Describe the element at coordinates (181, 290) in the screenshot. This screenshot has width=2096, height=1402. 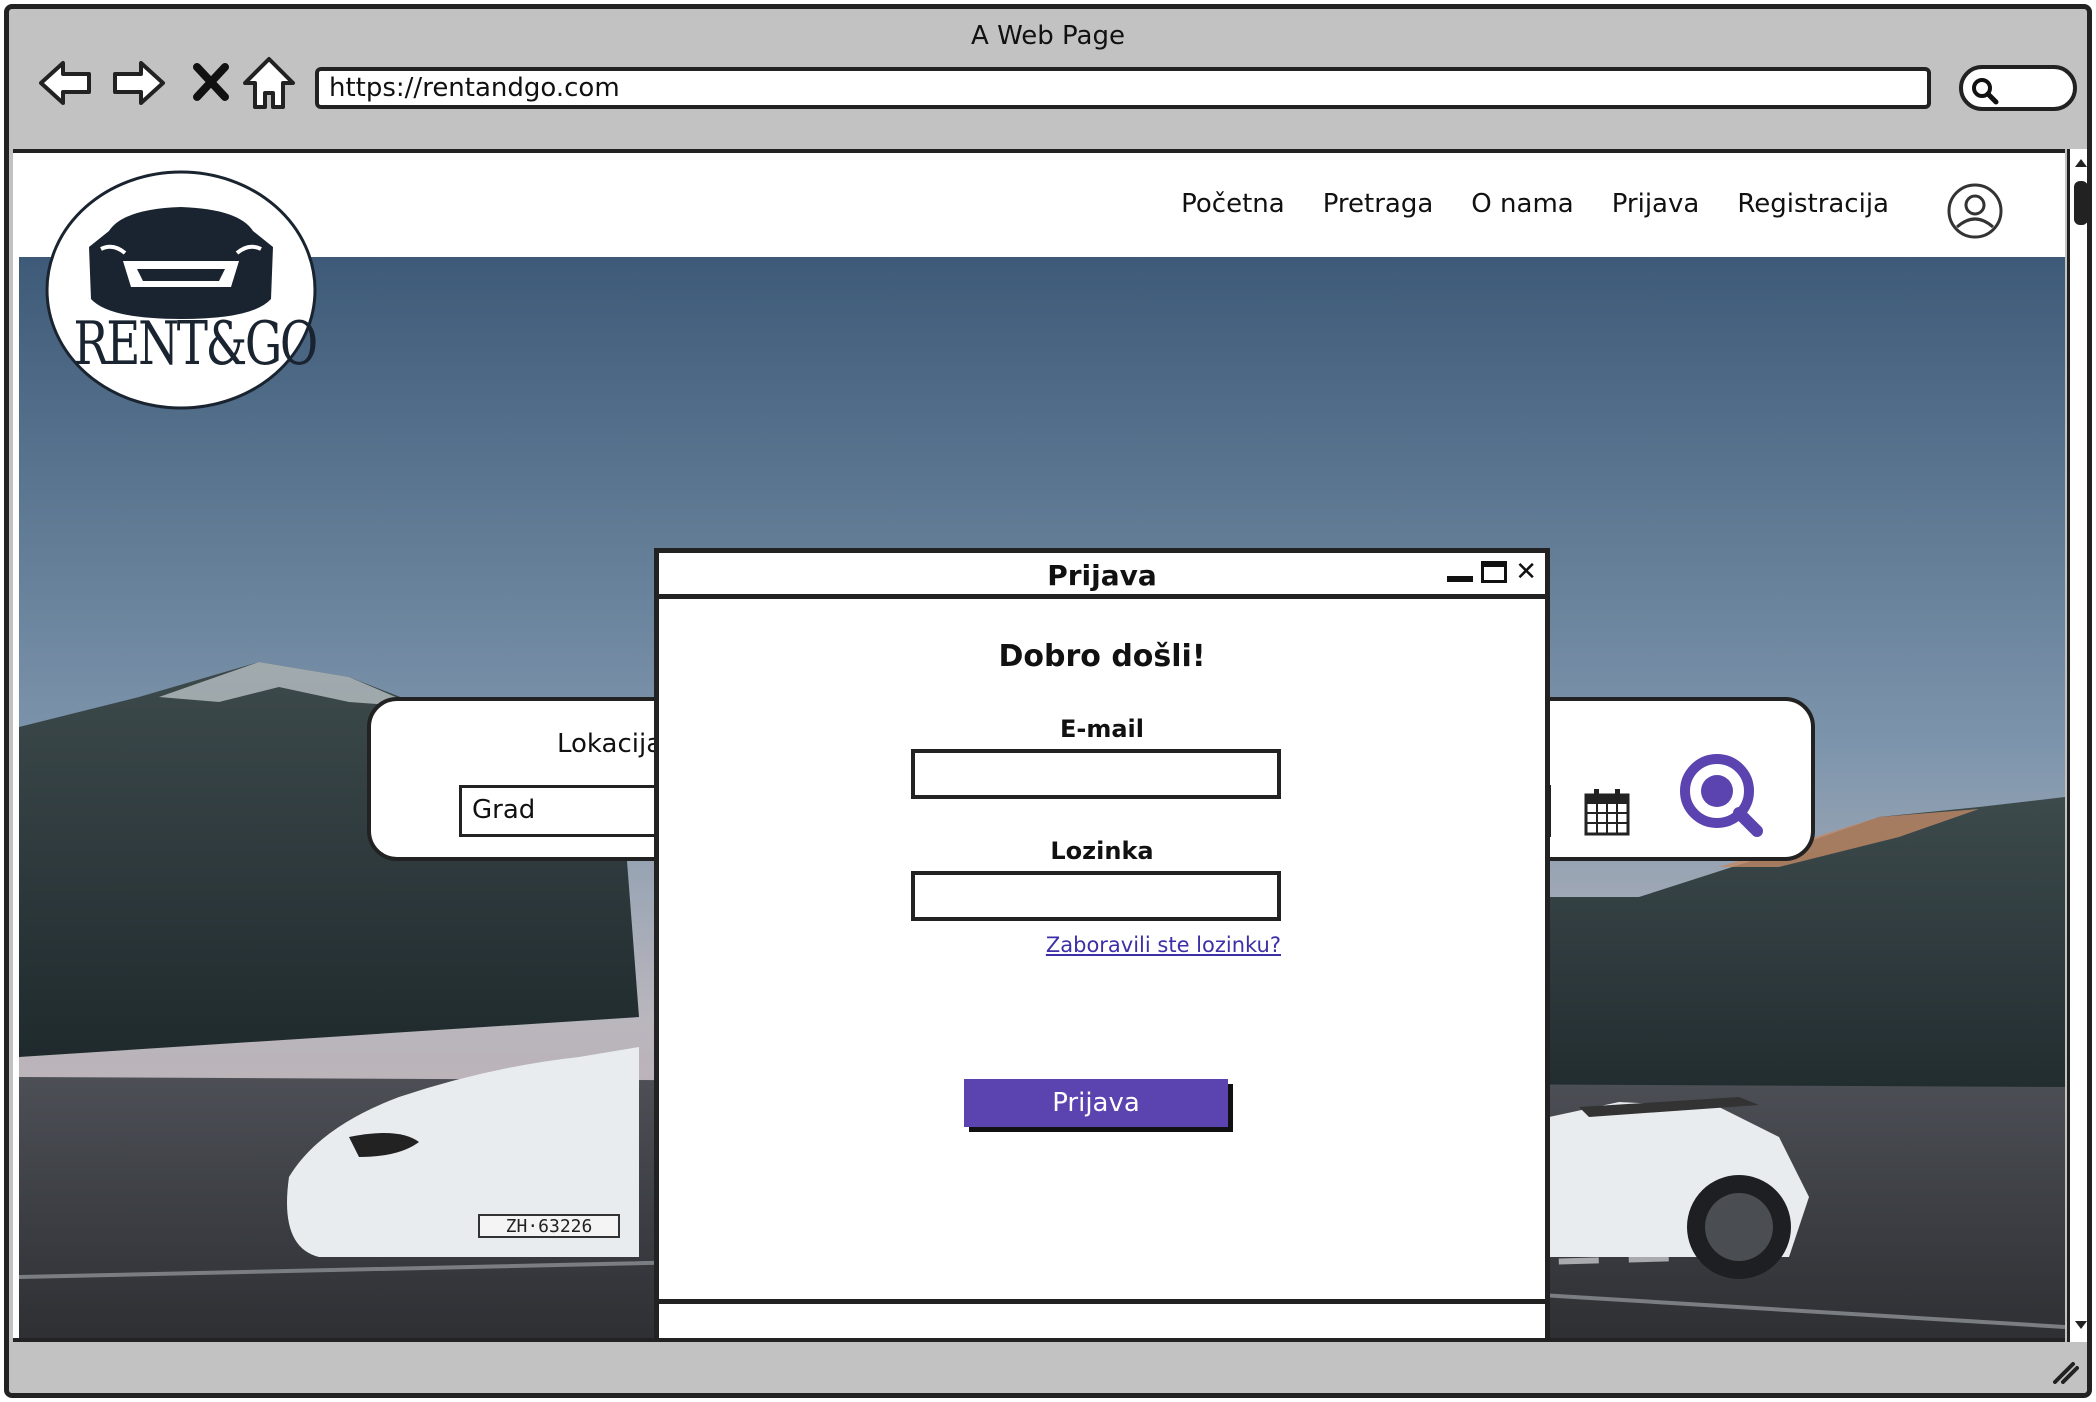
I see `rent-and-go-logo: RENT&GO` at that location.